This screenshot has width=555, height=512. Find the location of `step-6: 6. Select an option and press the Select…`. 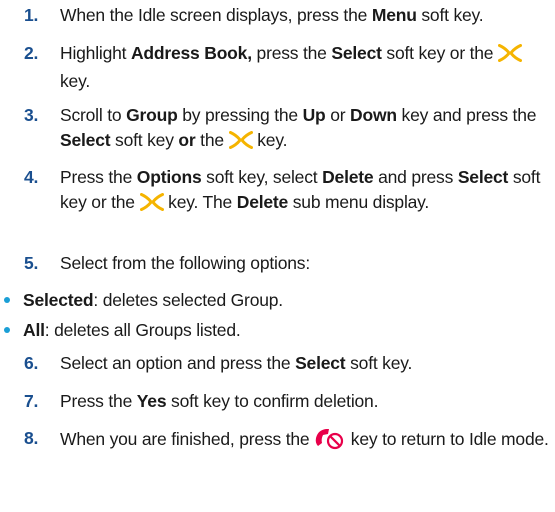

step-6: 6. Select an option and press the Select… is located at coordinates (286, 363).